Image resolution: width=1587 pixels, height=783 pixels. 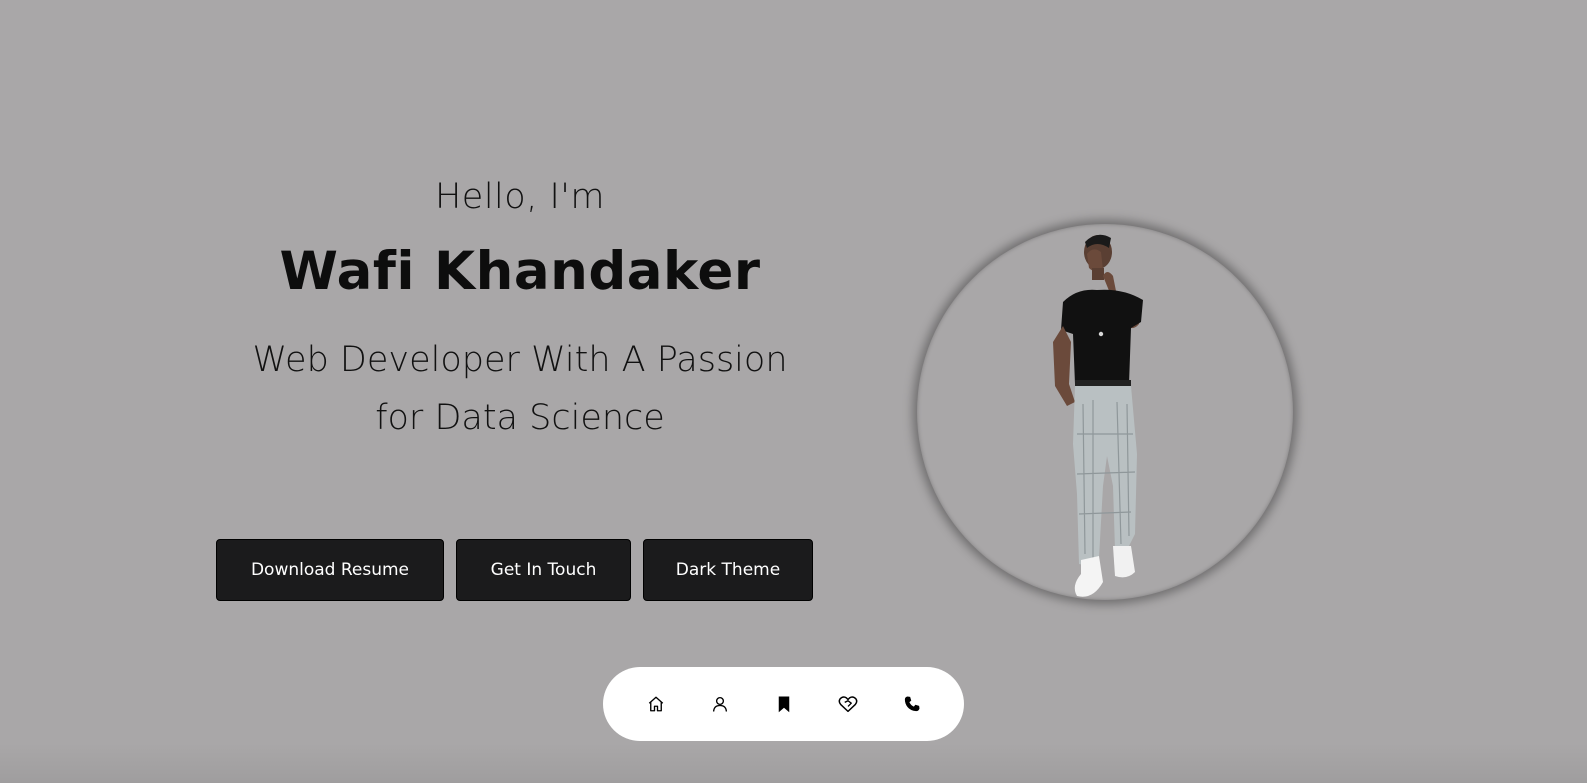 I want to click on home-icon, so click(x=655, y=704).